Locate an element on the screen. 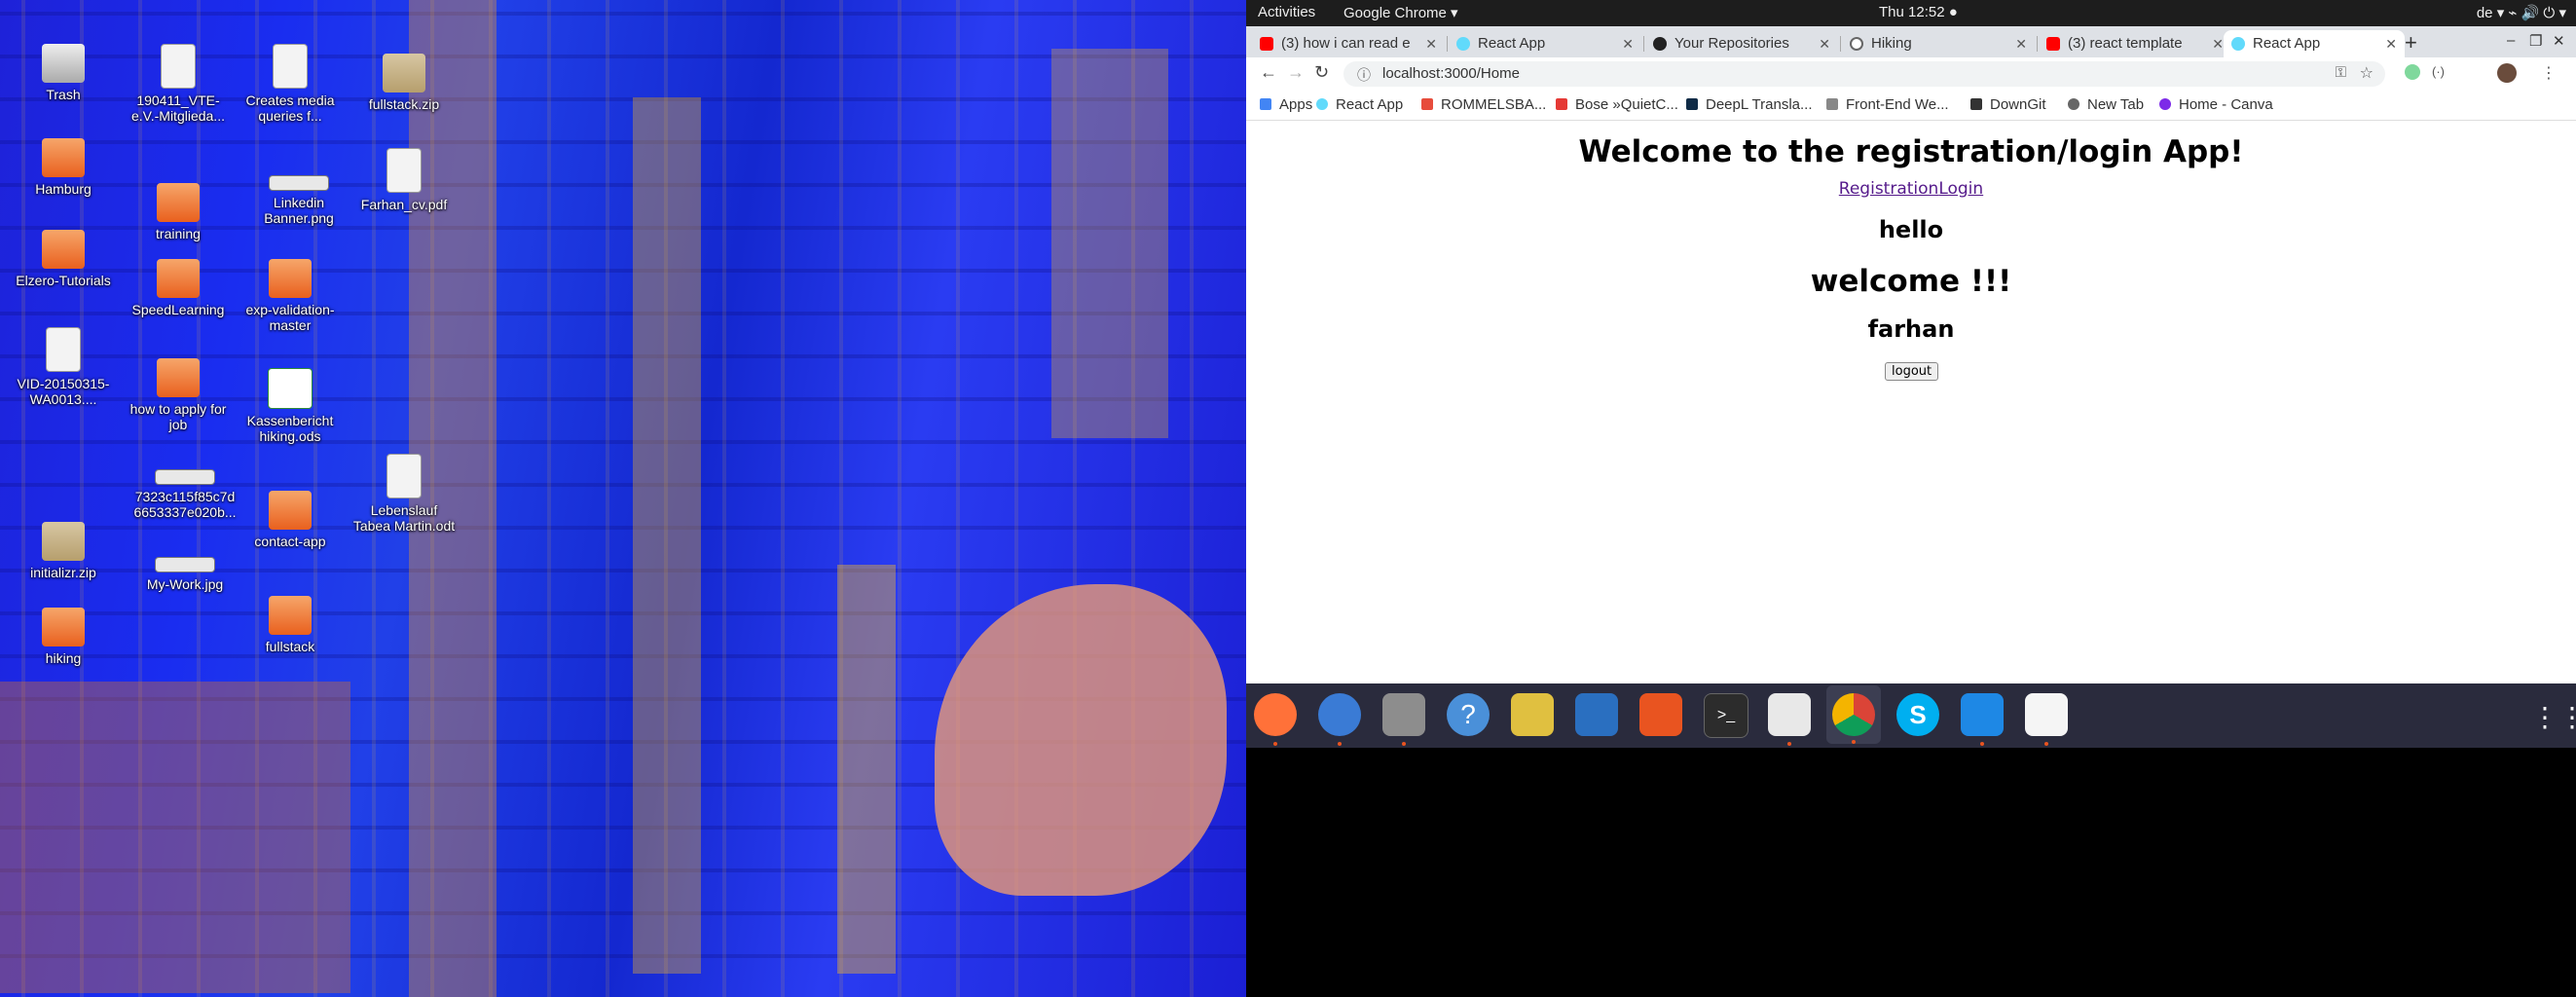  thunderbird-icon is located at coordinates (1339, 719).